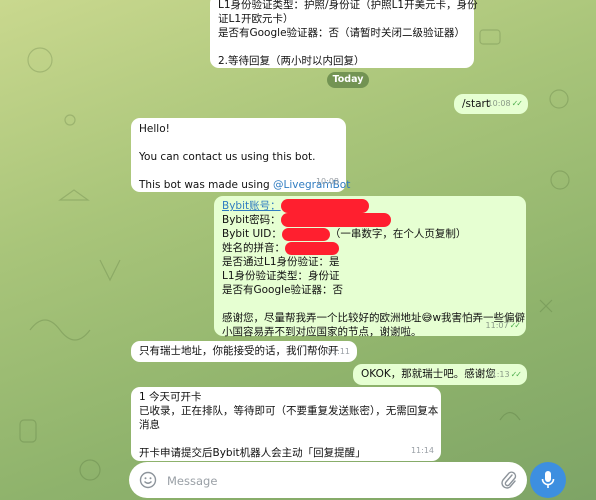 This screenshot has height=500, width=596. What do you see at coordinates (170, 397) in the screenshot?
I see `message-line: 1 今天可开卡` at bounding box center [170, 397].